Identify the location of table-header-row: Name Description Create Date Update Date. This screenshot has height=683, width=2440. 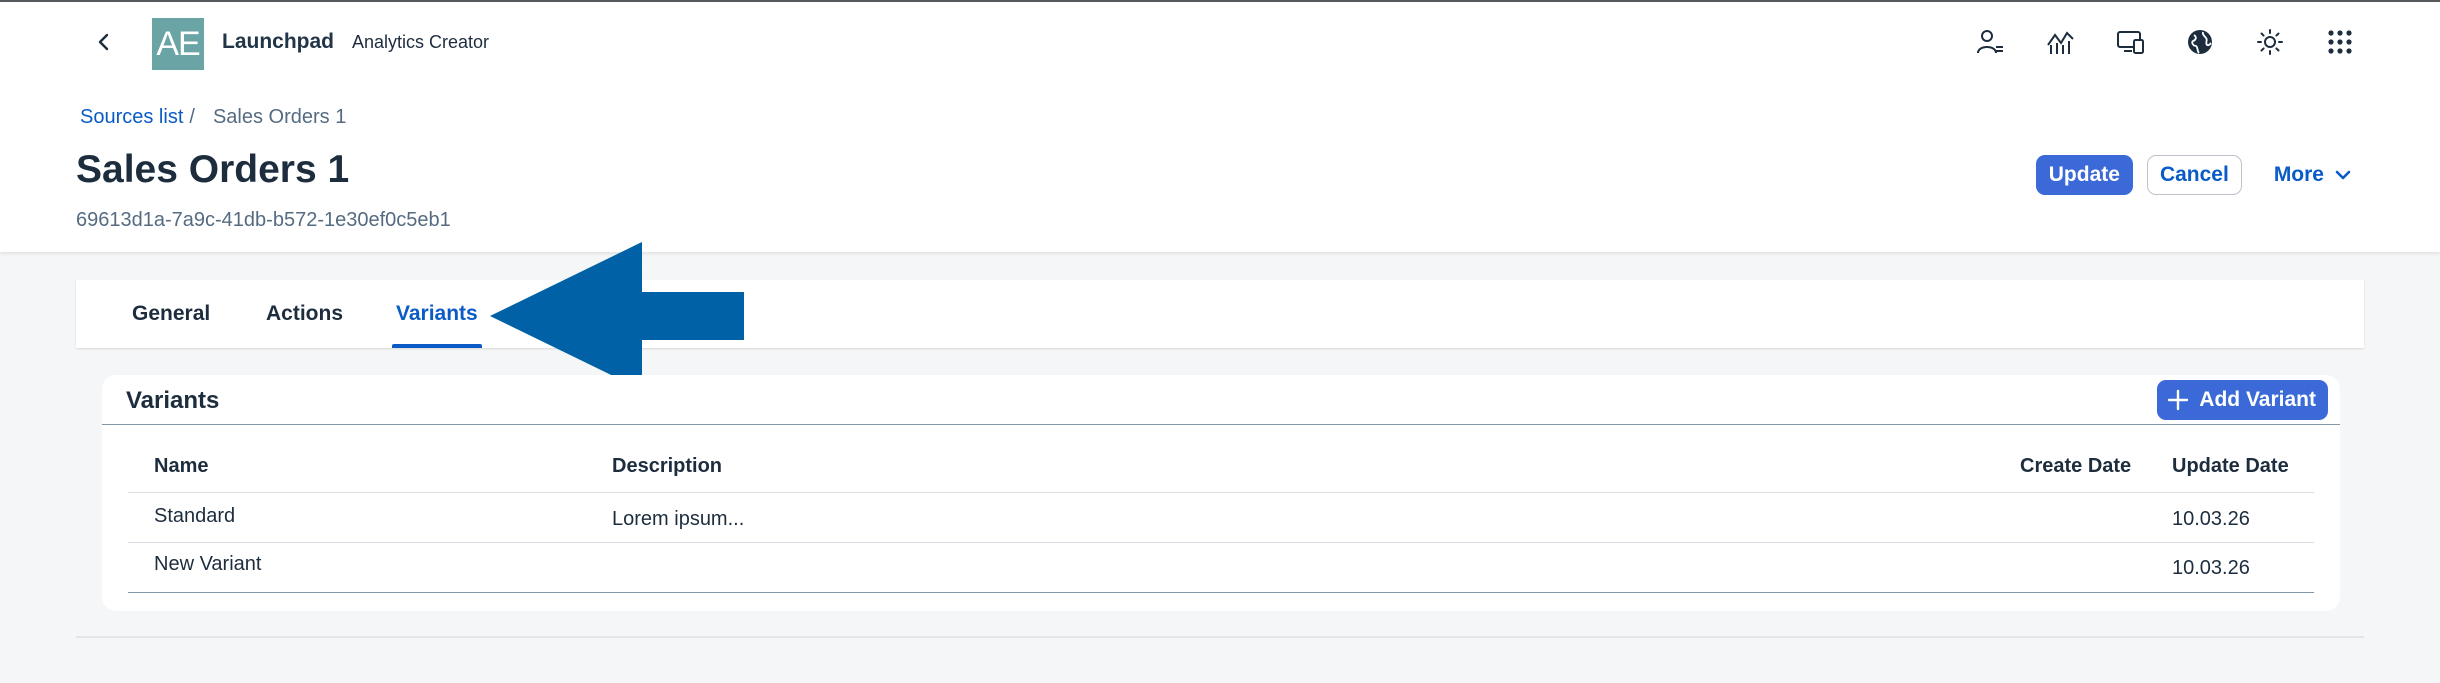
(1221, 467).